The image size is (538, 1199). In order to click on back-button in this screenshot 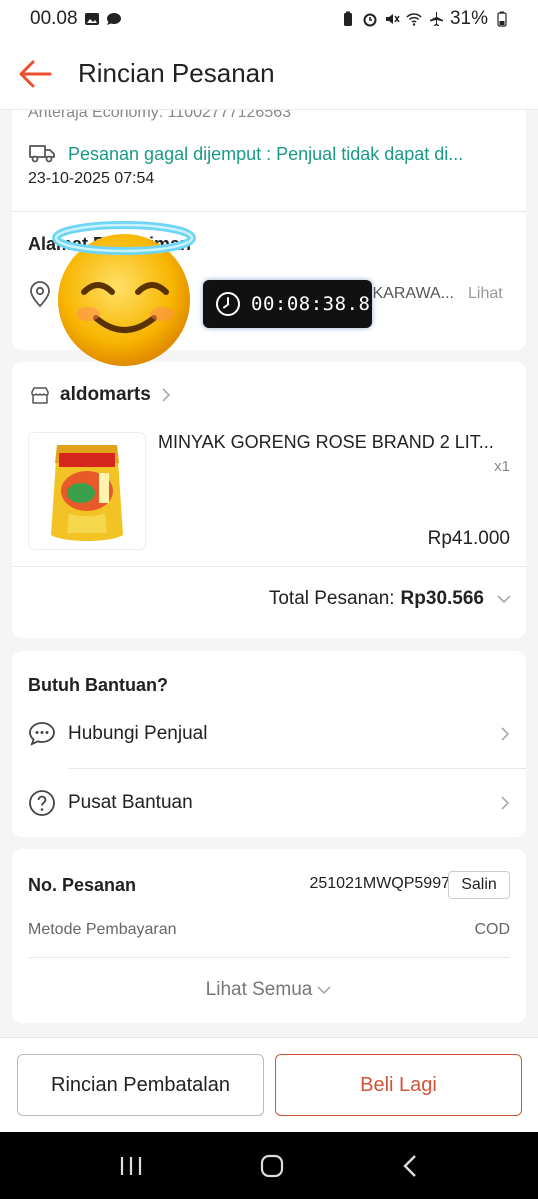, I will do `click(35, 74)`.